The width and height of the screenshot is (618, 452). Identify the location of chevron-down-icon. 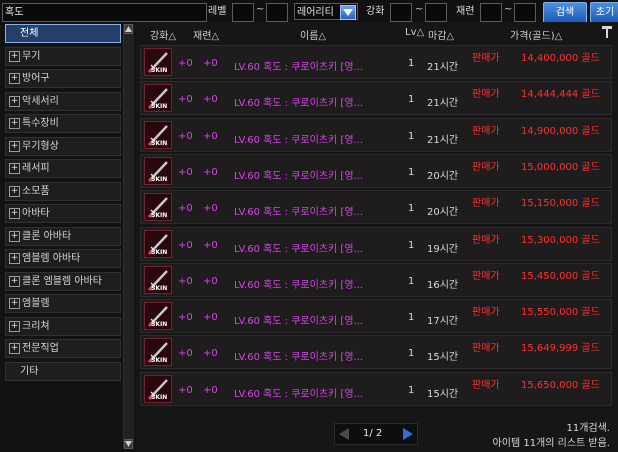
(348, 12).